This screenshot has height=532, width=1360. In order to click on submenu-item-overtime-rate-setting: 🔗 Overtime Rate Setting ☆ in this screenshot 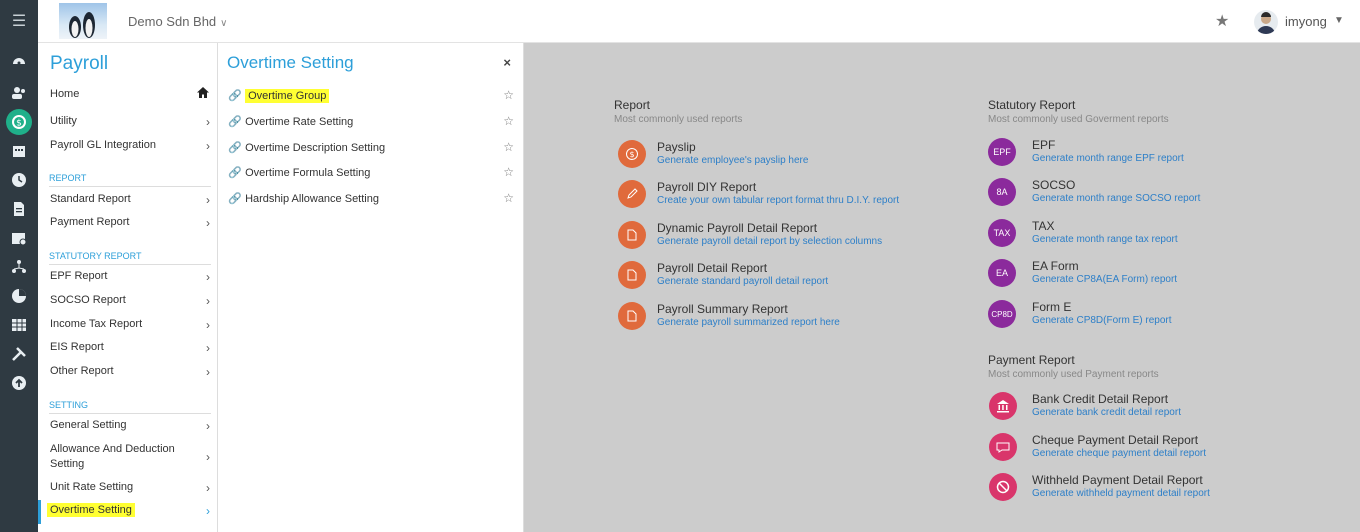, I will do `click(373, 121)`.